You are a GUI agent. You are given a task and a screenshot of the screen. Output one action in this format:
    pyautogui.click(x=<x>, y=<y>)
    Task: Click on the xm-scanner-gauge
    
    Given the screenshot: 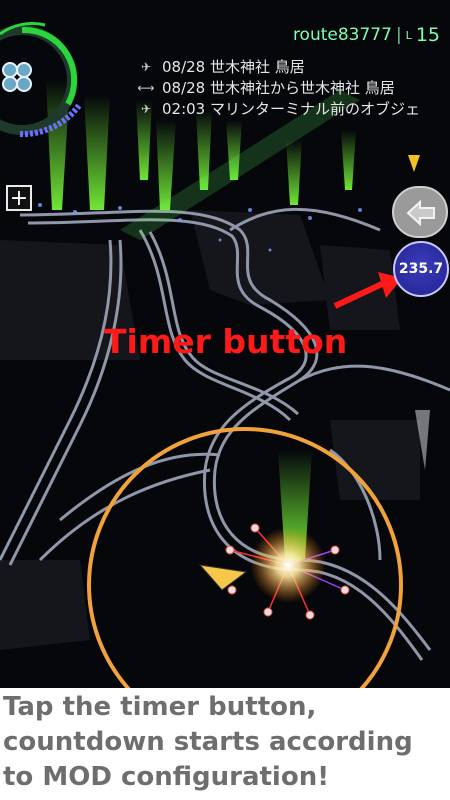 What is the action you would take?
    pyautogui.click(x=41, y=80)
    